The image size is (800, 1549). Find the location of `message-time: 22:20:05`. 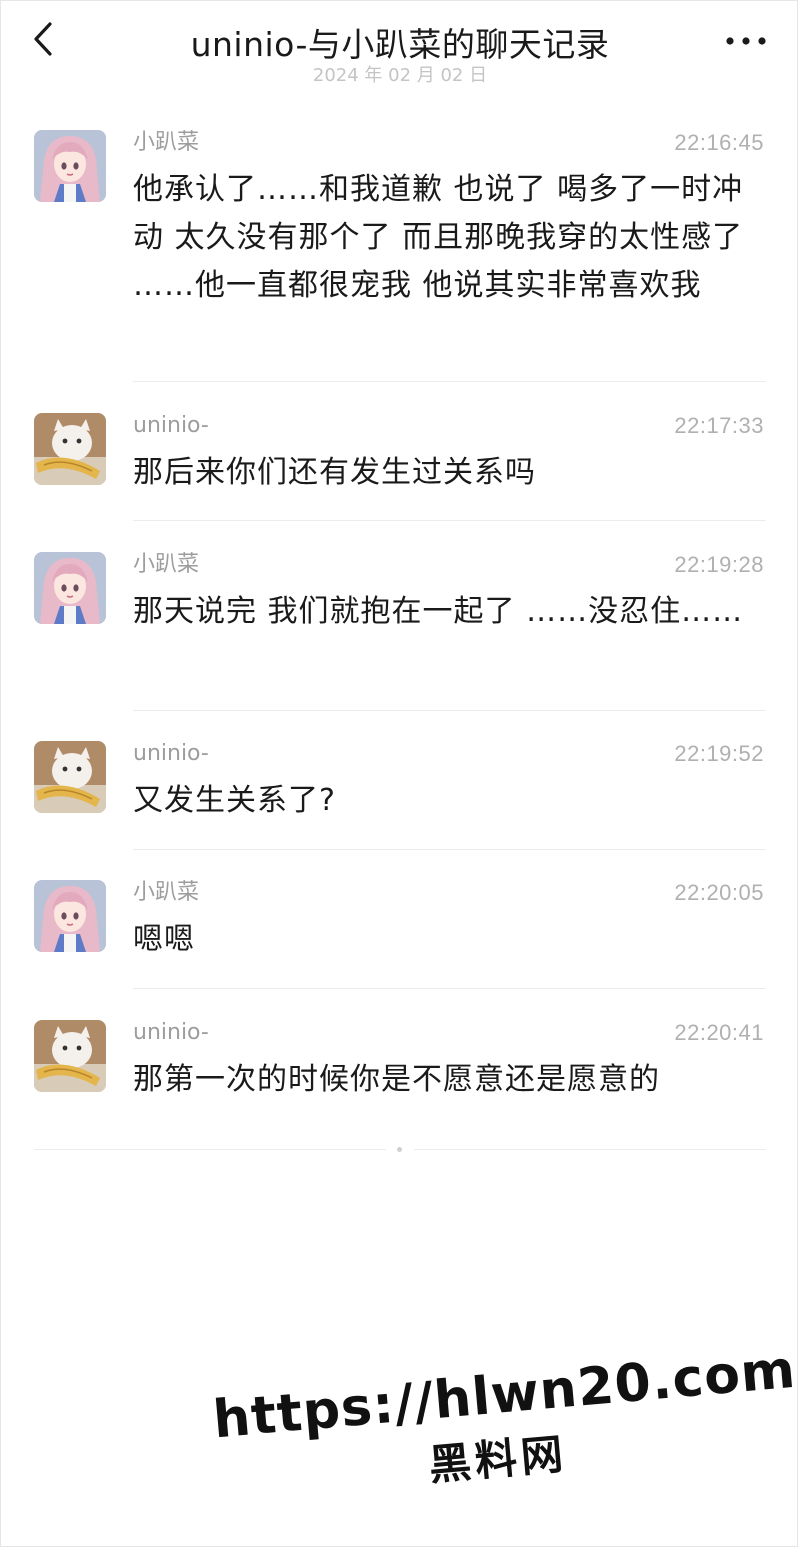

message-time: 22:20:05 is located at coordinates (719, 892).